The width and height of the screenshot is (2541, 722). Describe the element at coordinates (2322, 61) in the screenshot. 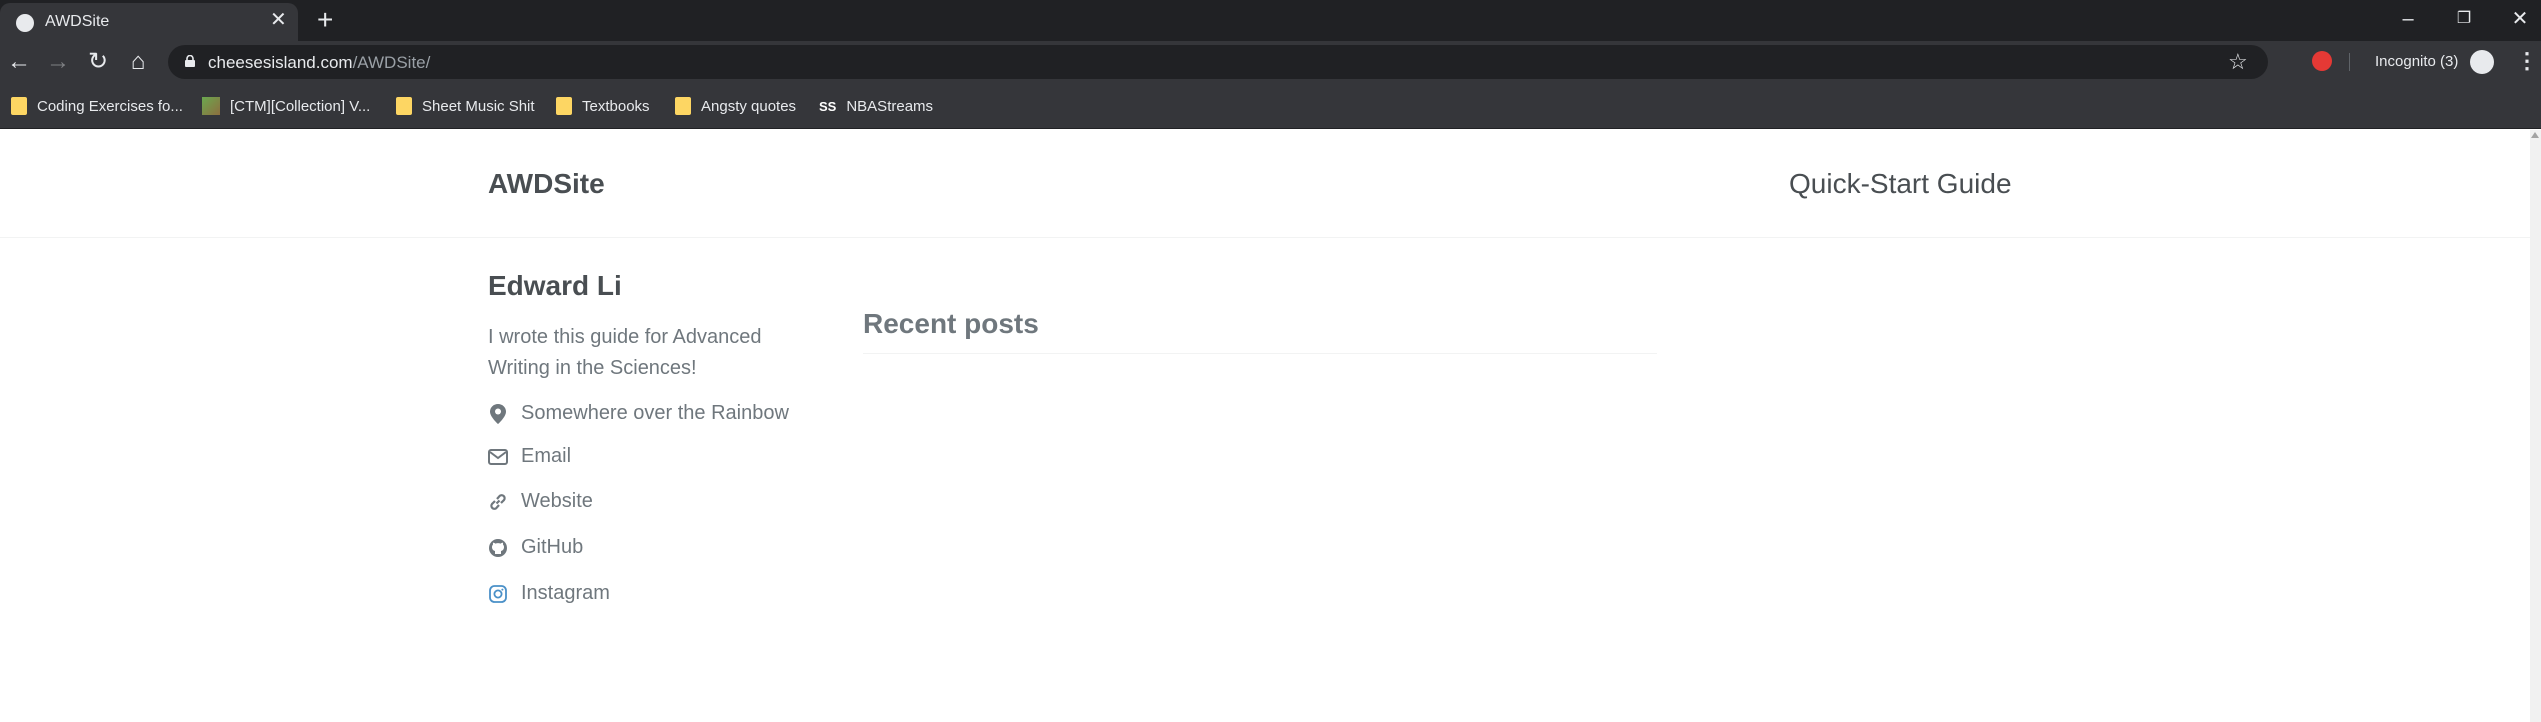

I see `extension-icon` at that location.